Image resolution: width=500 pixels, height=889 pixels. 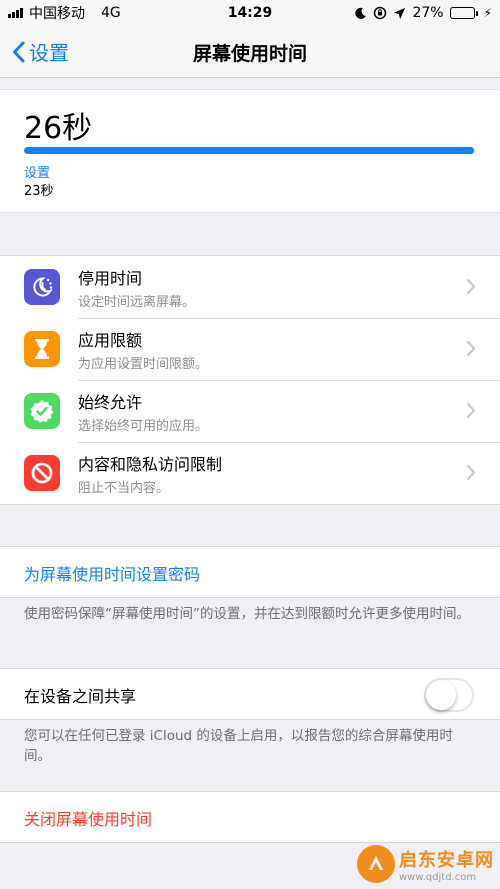 I want to click on page-title: 屏幕使用时间, so click(x=249, y=54).